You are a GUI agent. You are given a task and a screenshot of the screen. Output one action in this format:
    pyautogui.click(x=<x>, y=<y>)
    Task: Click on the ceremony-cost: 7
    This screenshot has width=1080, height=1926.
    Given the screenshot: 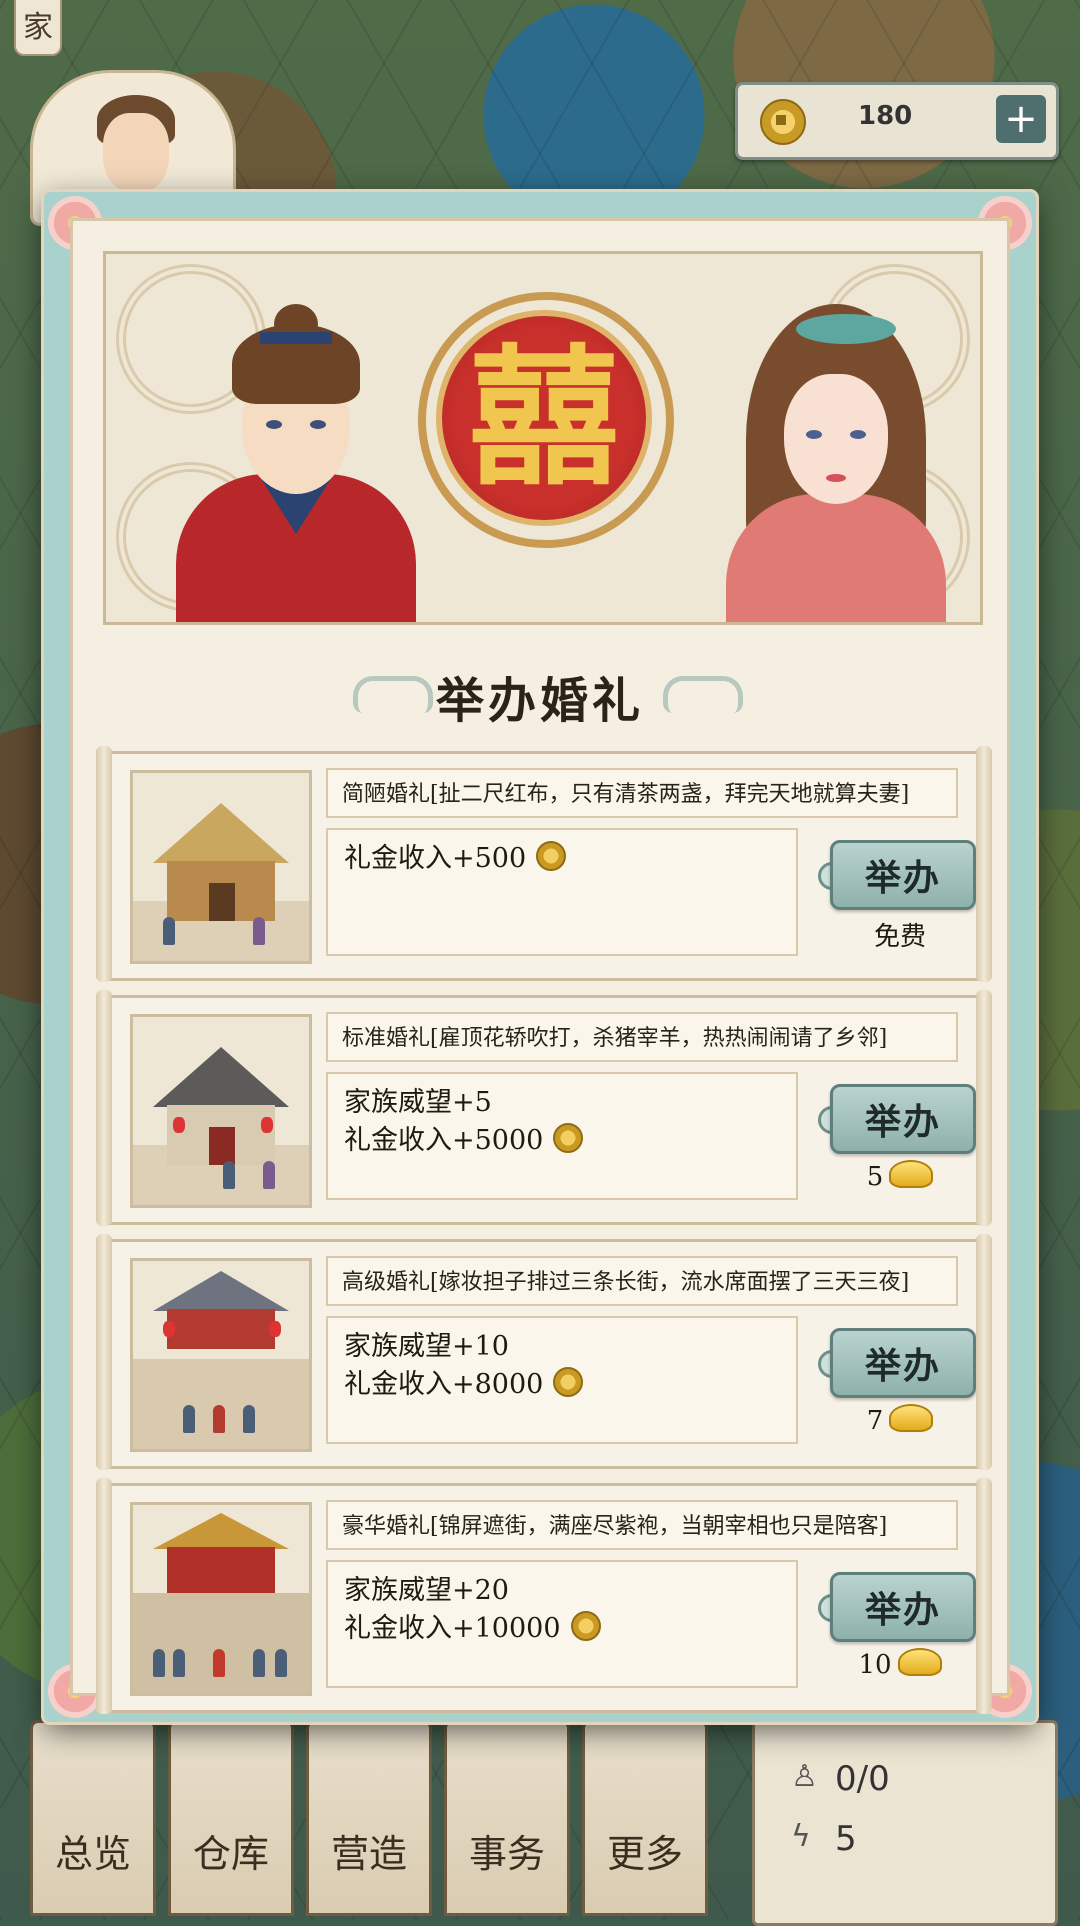 What is the action you would take?
    pyautogui.click(x=900, y=1420)
    